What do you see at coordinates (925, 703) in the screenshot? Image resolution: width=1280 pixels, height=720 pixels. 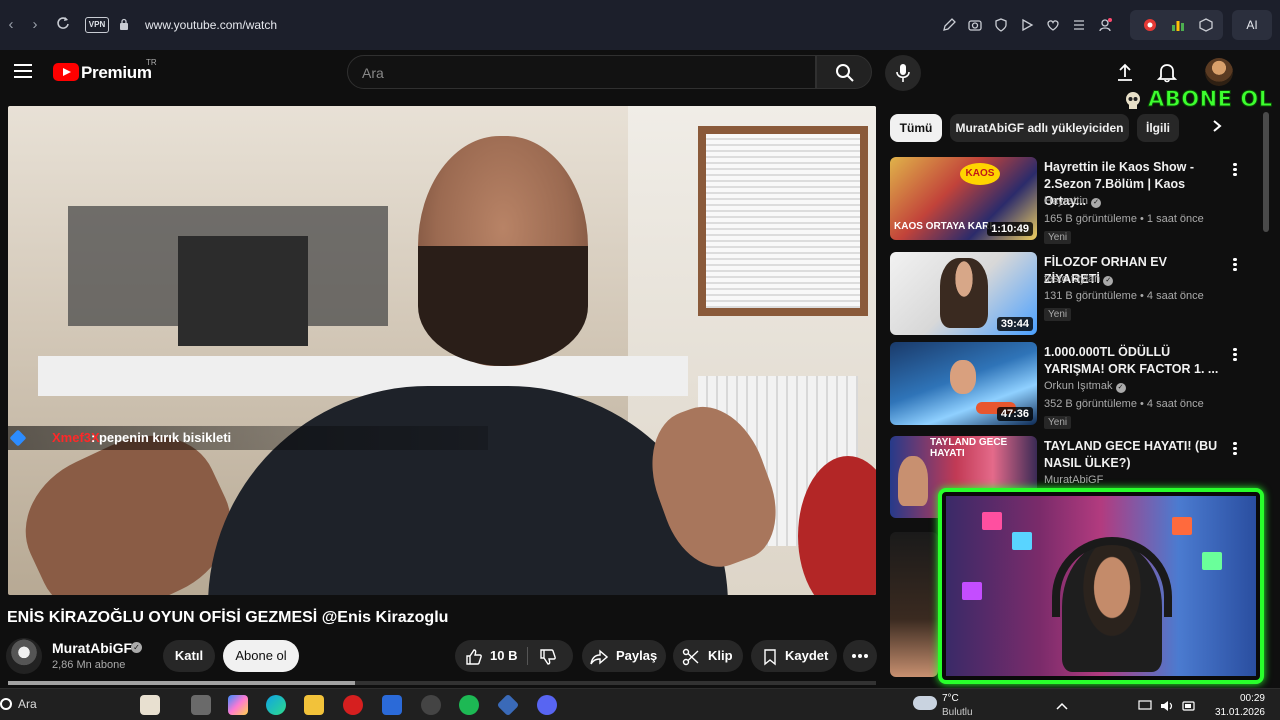 I see `cloud-icon` at bounding box center [925, 703].